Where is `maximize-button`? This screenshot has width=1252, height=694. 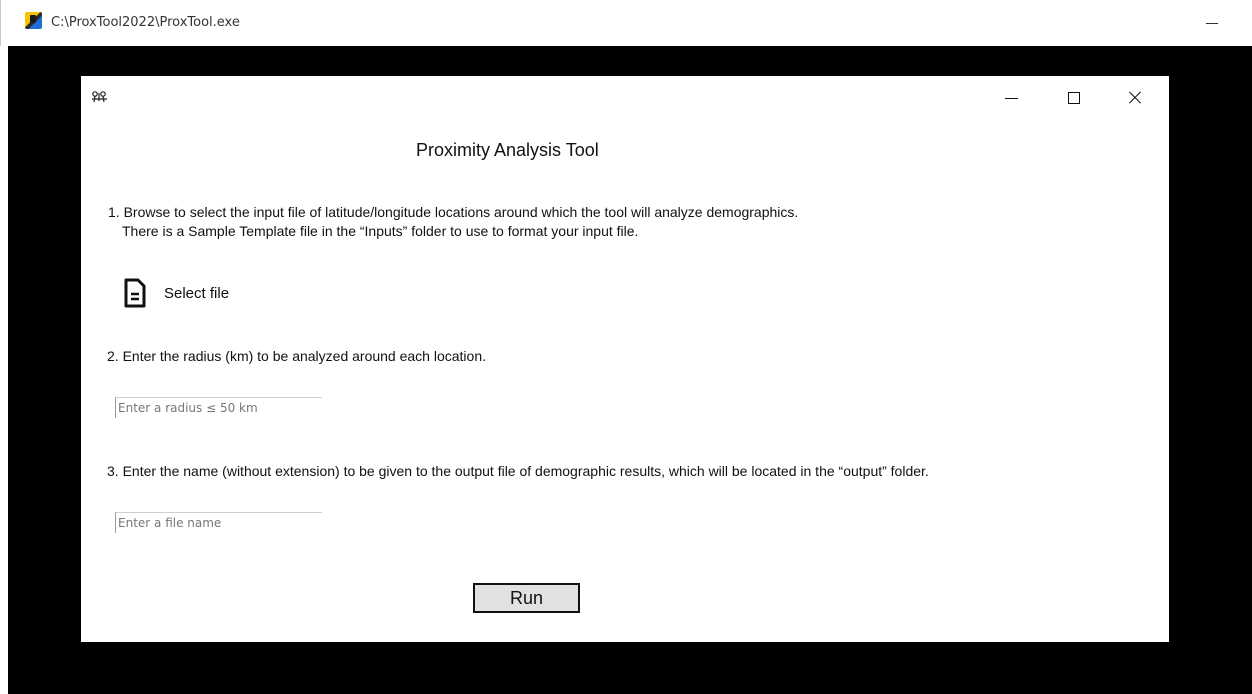
maximize-button is located at coordinates (1074, 98).